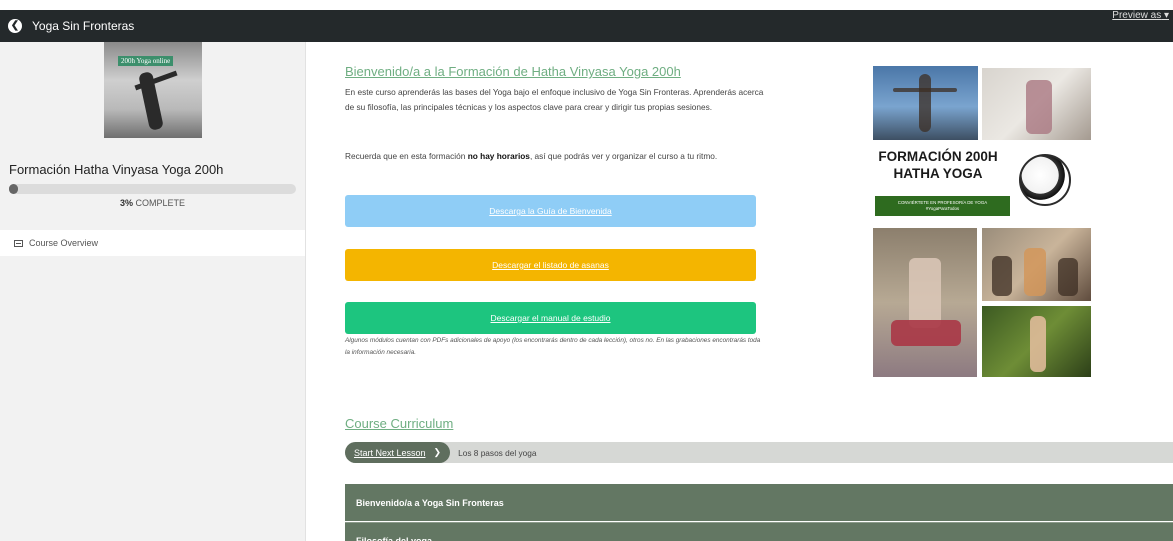 The image size is (1173, 541). I want to click on collage-photo-warrior, so click(925, 103).